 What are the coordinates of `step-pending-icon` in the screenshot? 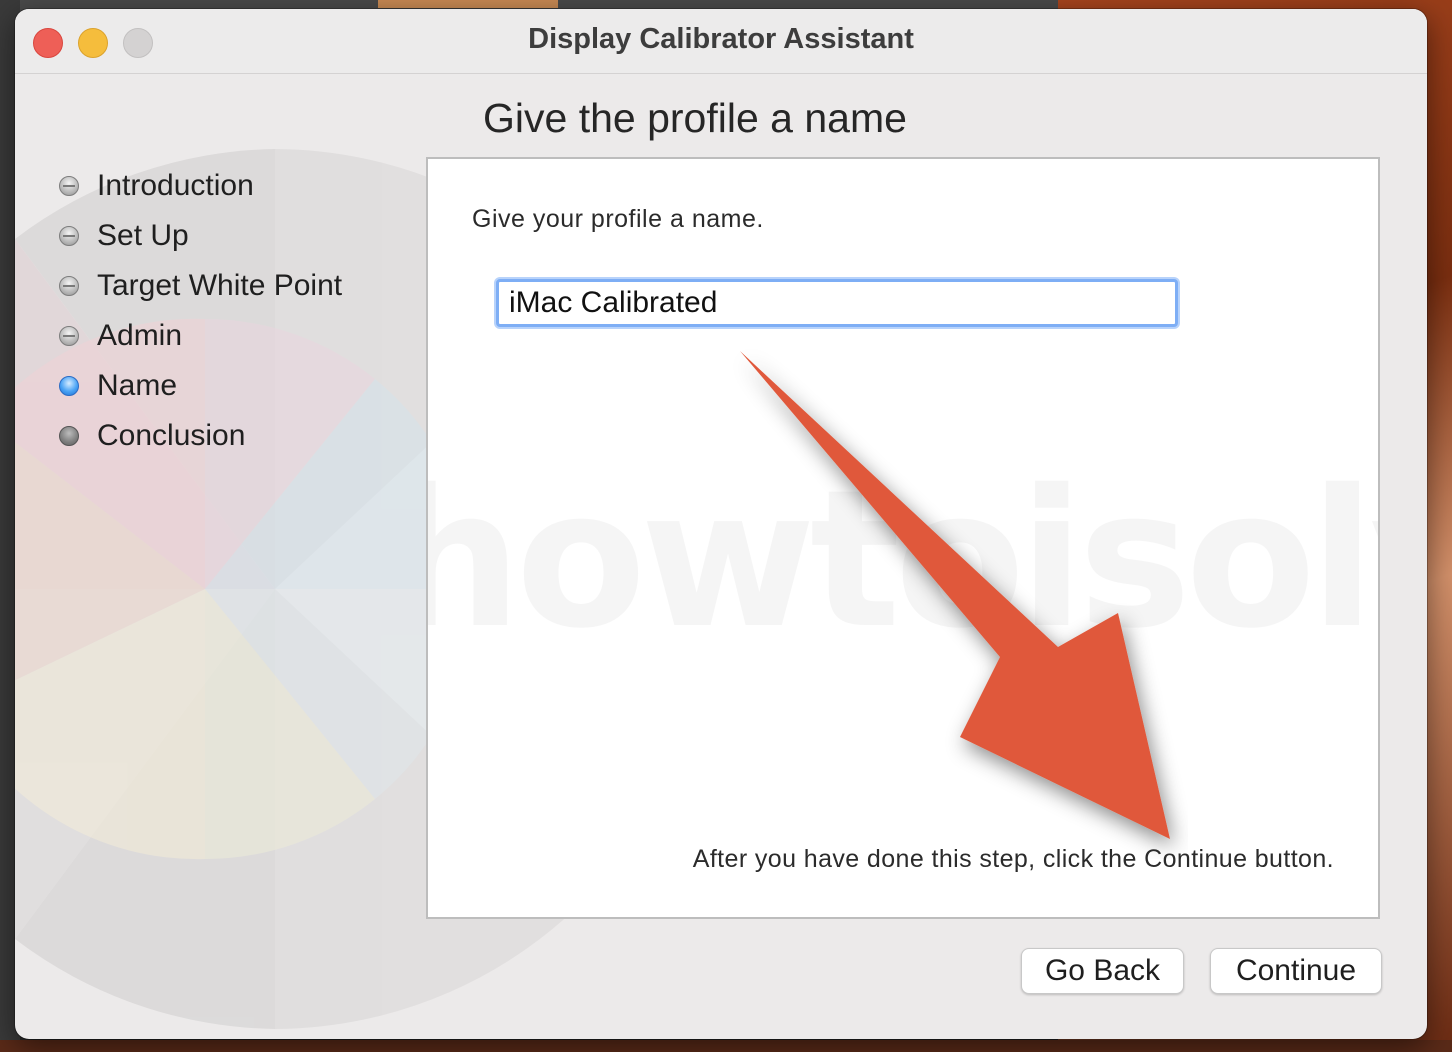 It's located at (69, 436).